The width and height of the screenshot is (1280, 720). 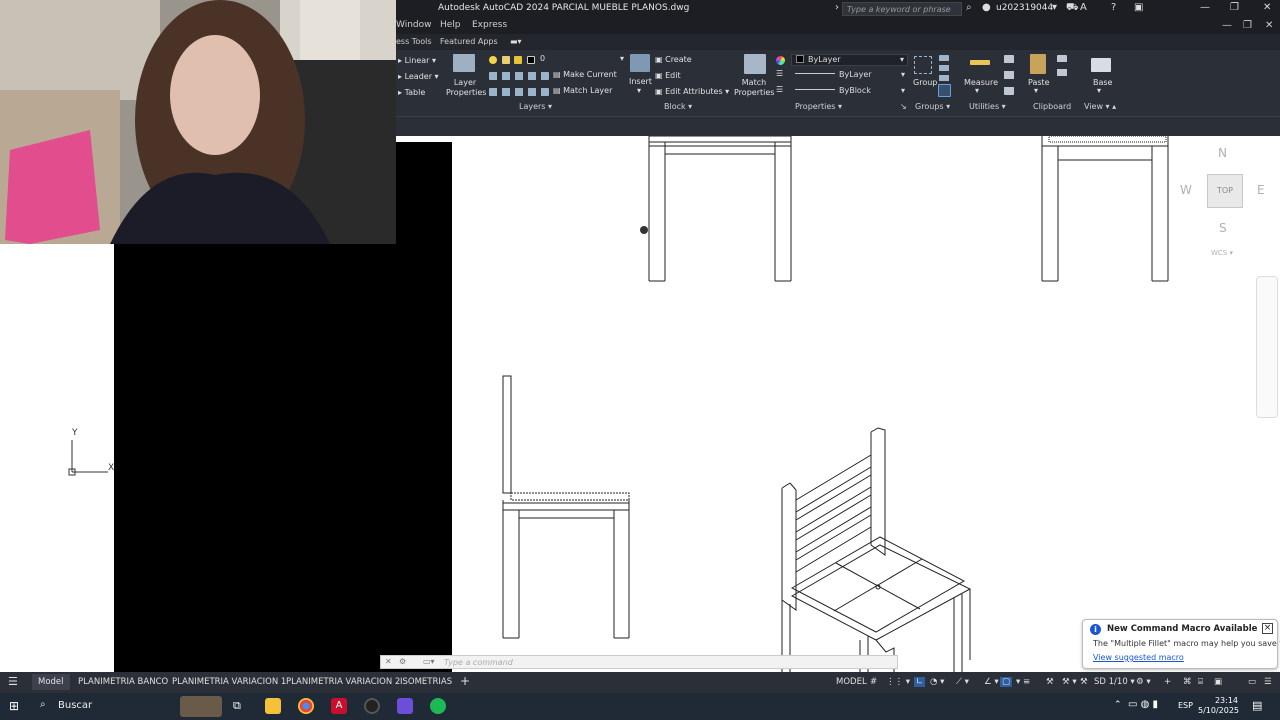 I want to click on linear-dim-button: ▸ Linear ▾, so click(x=417, y=60).